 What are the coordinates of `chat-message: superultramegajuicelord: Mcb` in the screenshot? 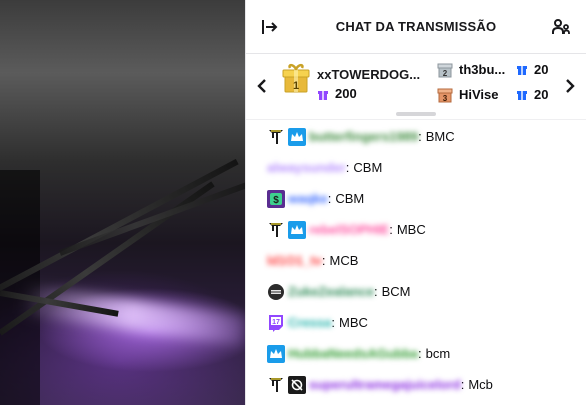 It's located at (416, 384).